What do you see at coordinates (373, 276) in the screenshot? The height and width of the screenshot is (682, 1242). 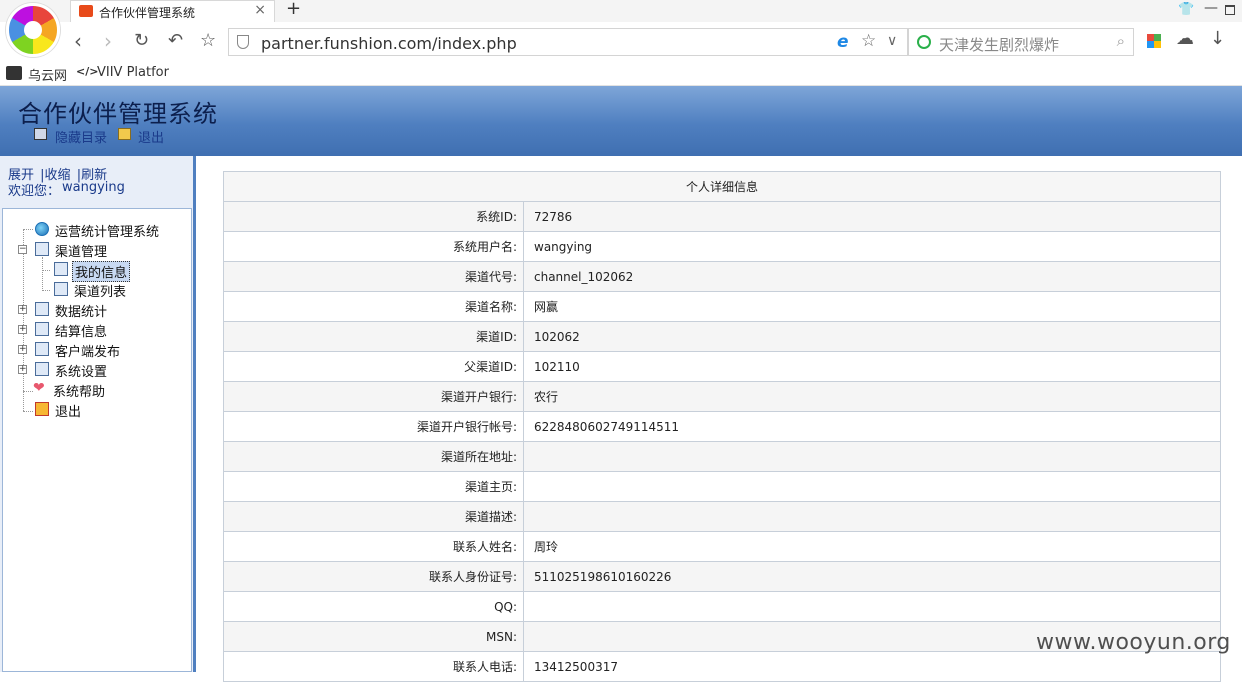 I see `field-label: 渠道代号:` at bounding box center [373, 276].